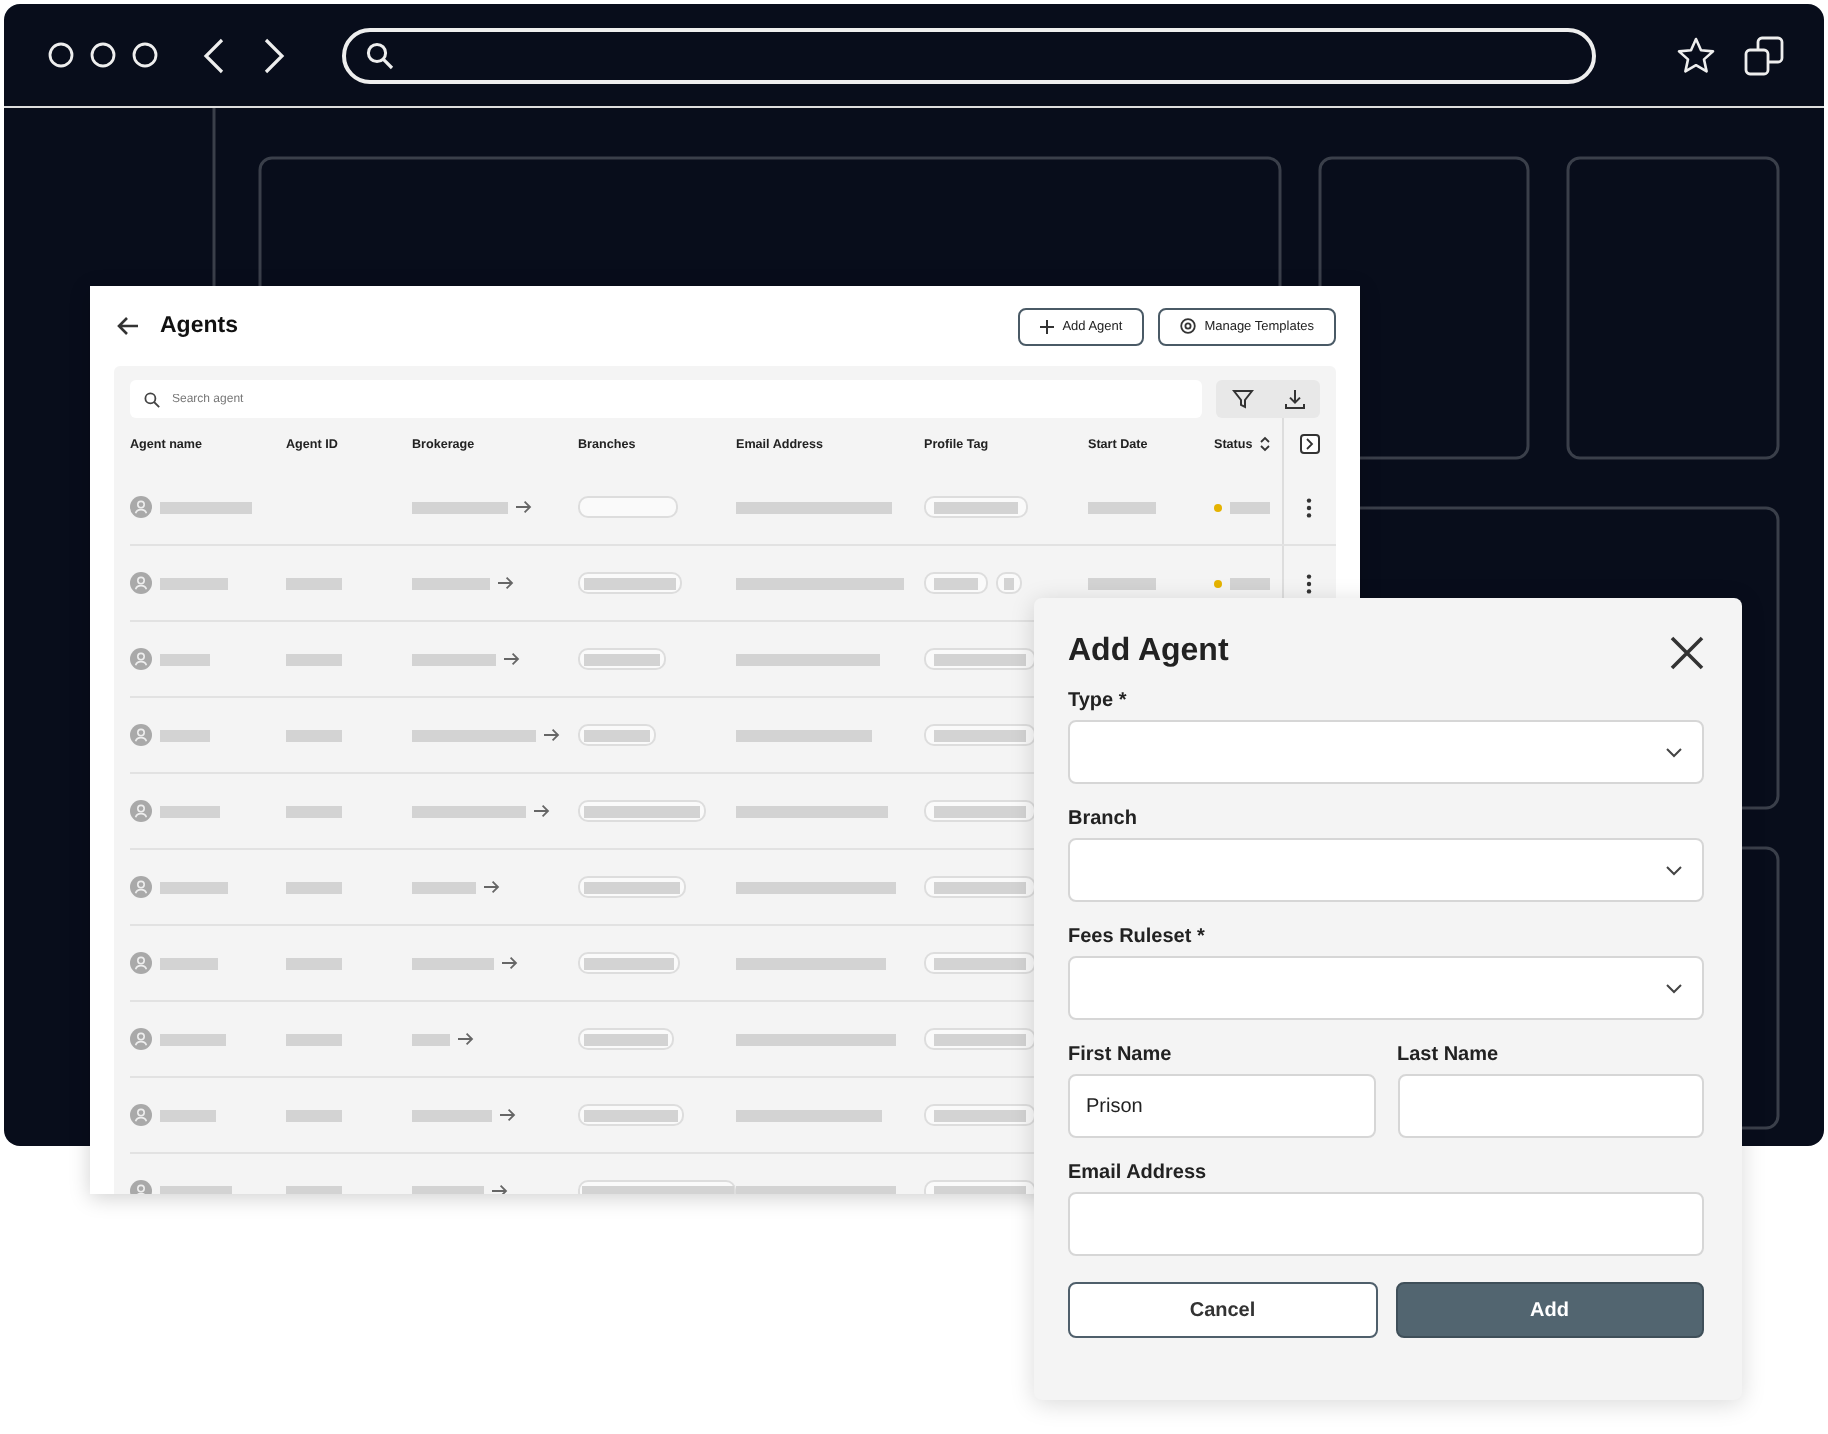 The width and height of the screenshot is (1828, 1434). I want to click on input-field: Prison, so click(1221, 1106).